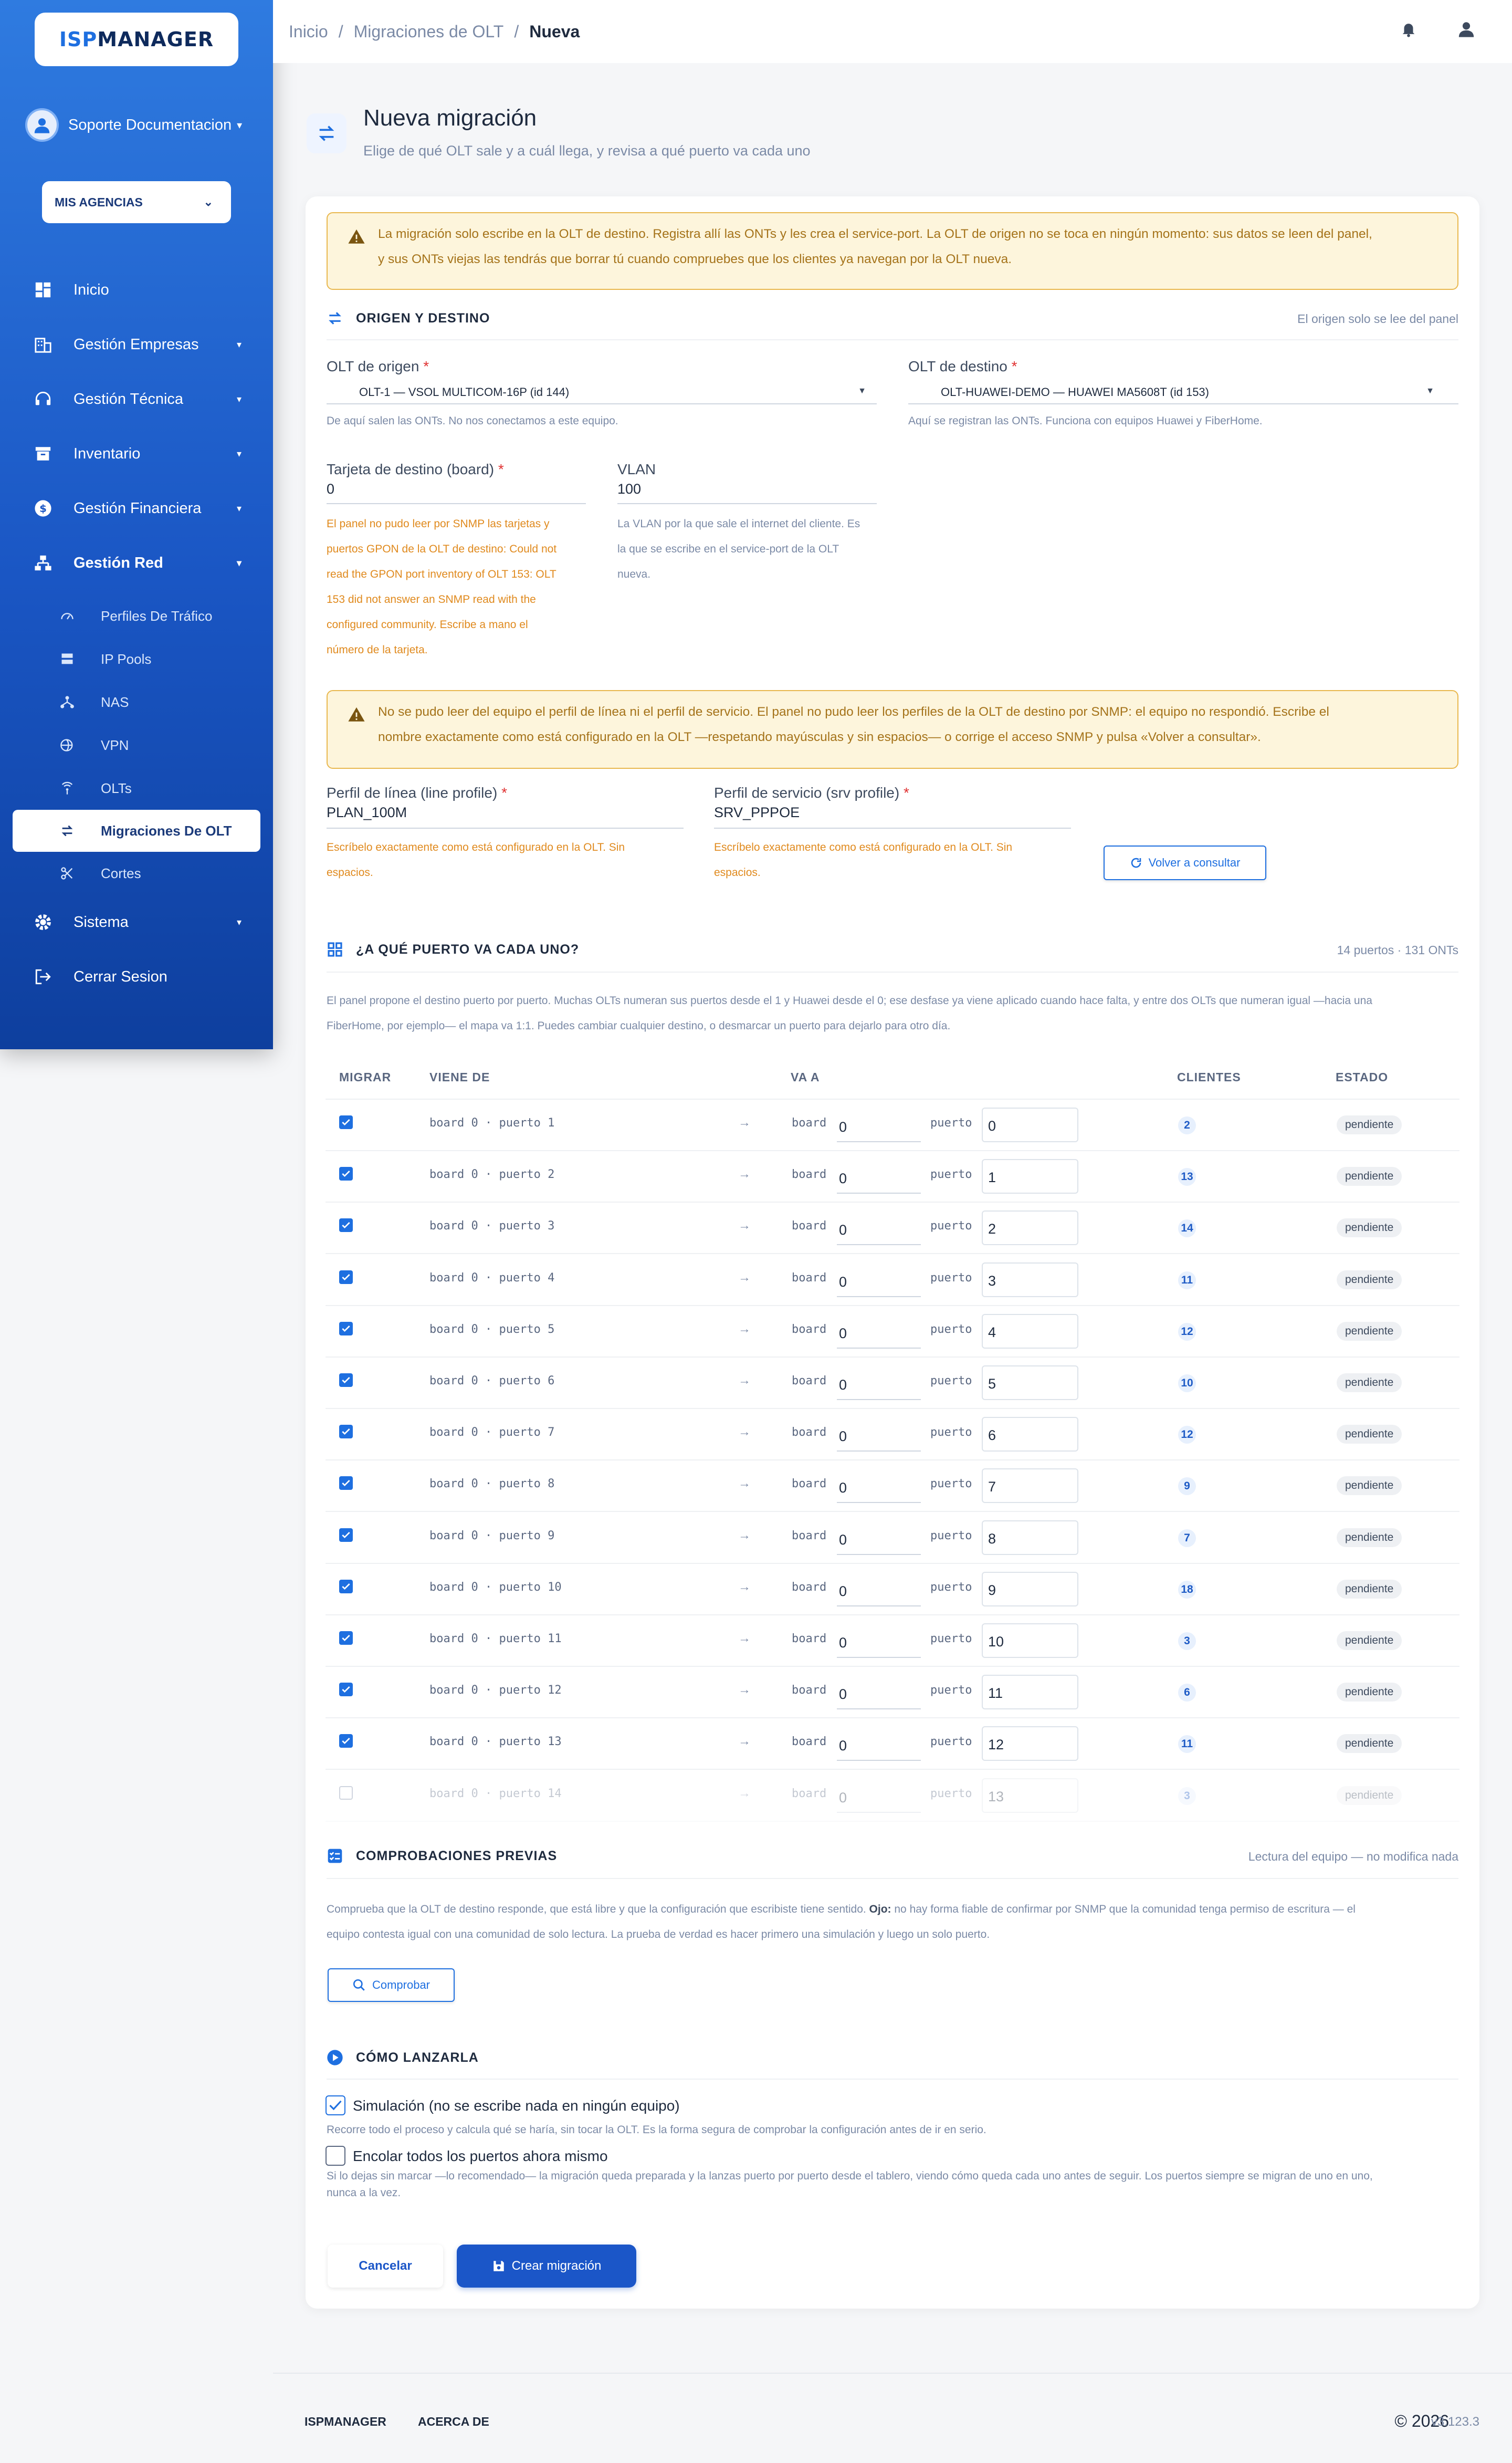 The image size is (1512, 2463). Describe the element at coordinates (1030, 1228) in the screenshot. I see `dest-port-input: 2` at that location.